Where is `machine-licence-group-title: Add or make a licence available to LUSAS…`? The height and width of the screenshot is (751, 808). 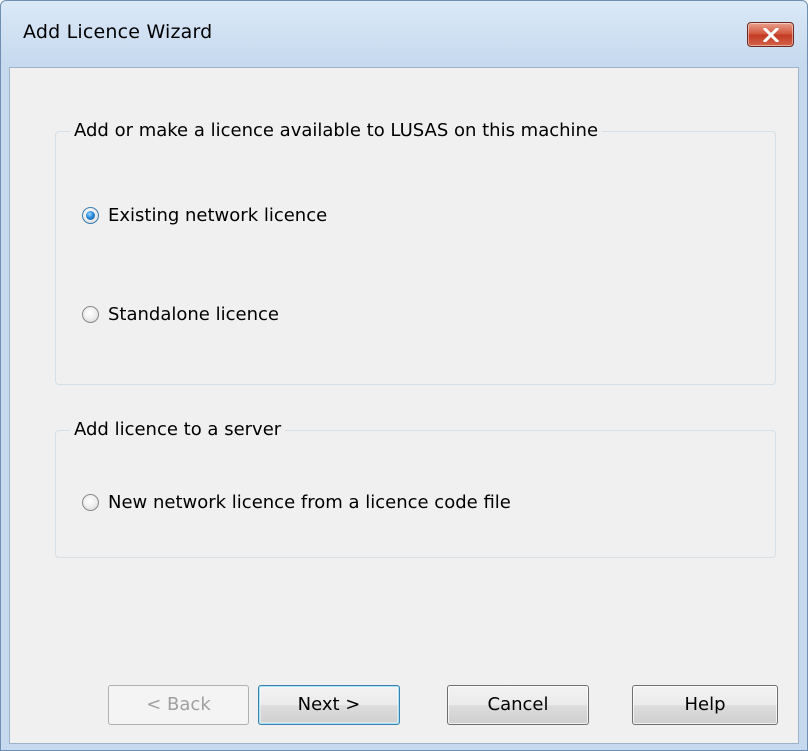 machine-licence-group-title: Add or make a licence available to LUSAS… is located at coordinates (336, 131).